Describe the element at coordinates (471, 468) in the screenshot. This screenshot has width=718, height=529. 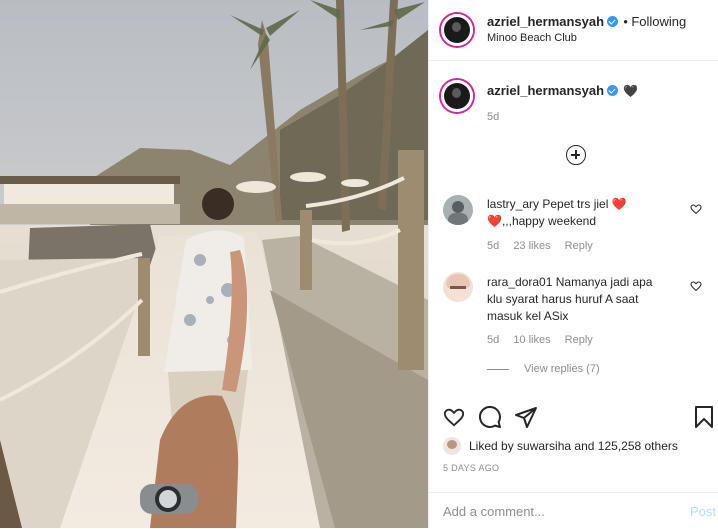
I see `post-date: 5 DAYS AGO` at that location.